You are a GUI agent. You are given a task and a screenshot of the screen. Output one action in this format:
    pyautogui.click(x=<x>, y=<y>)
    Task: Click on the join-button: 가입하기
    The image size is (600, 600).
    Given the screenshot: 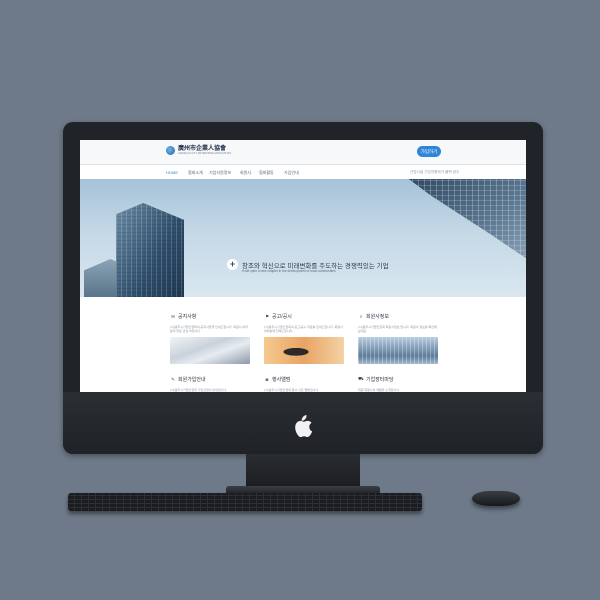 What is the action you would take?
    pyautogui.click(x=429, y=151)
    